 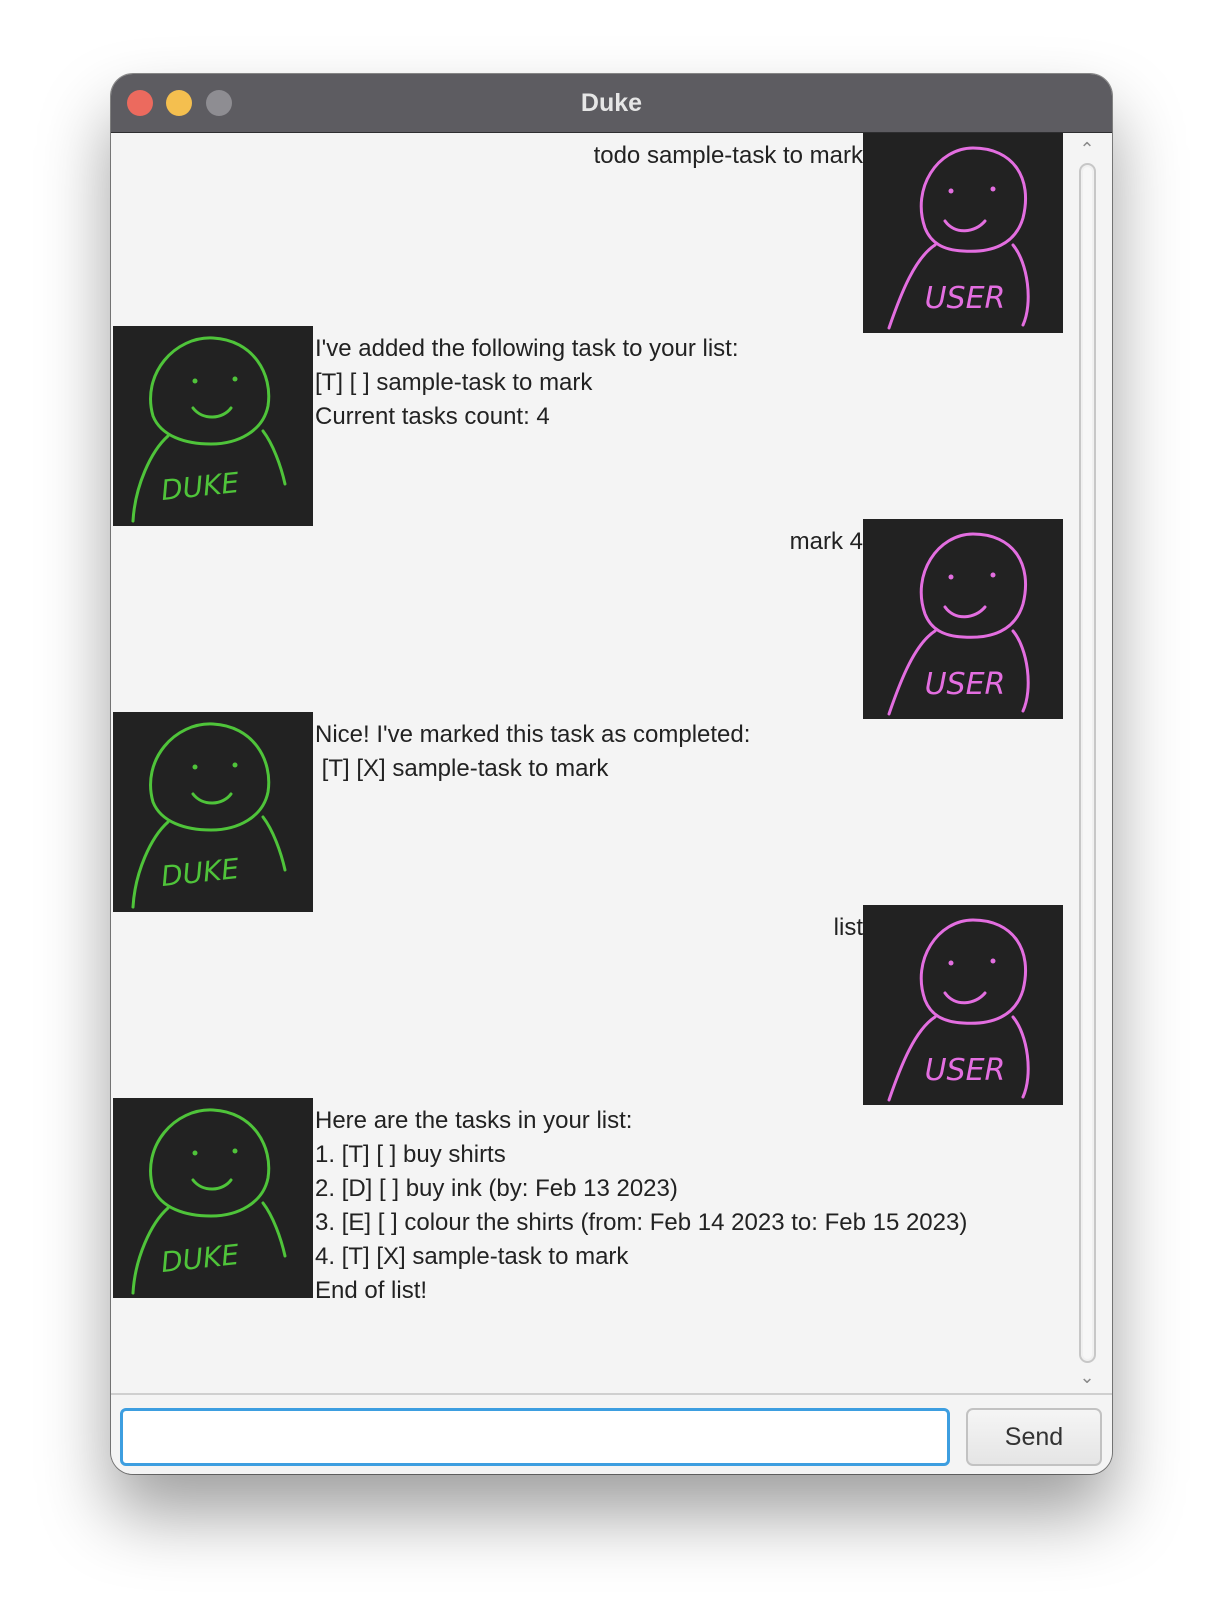 I want to click on window-title: Duke, so click(x=611, y=103).